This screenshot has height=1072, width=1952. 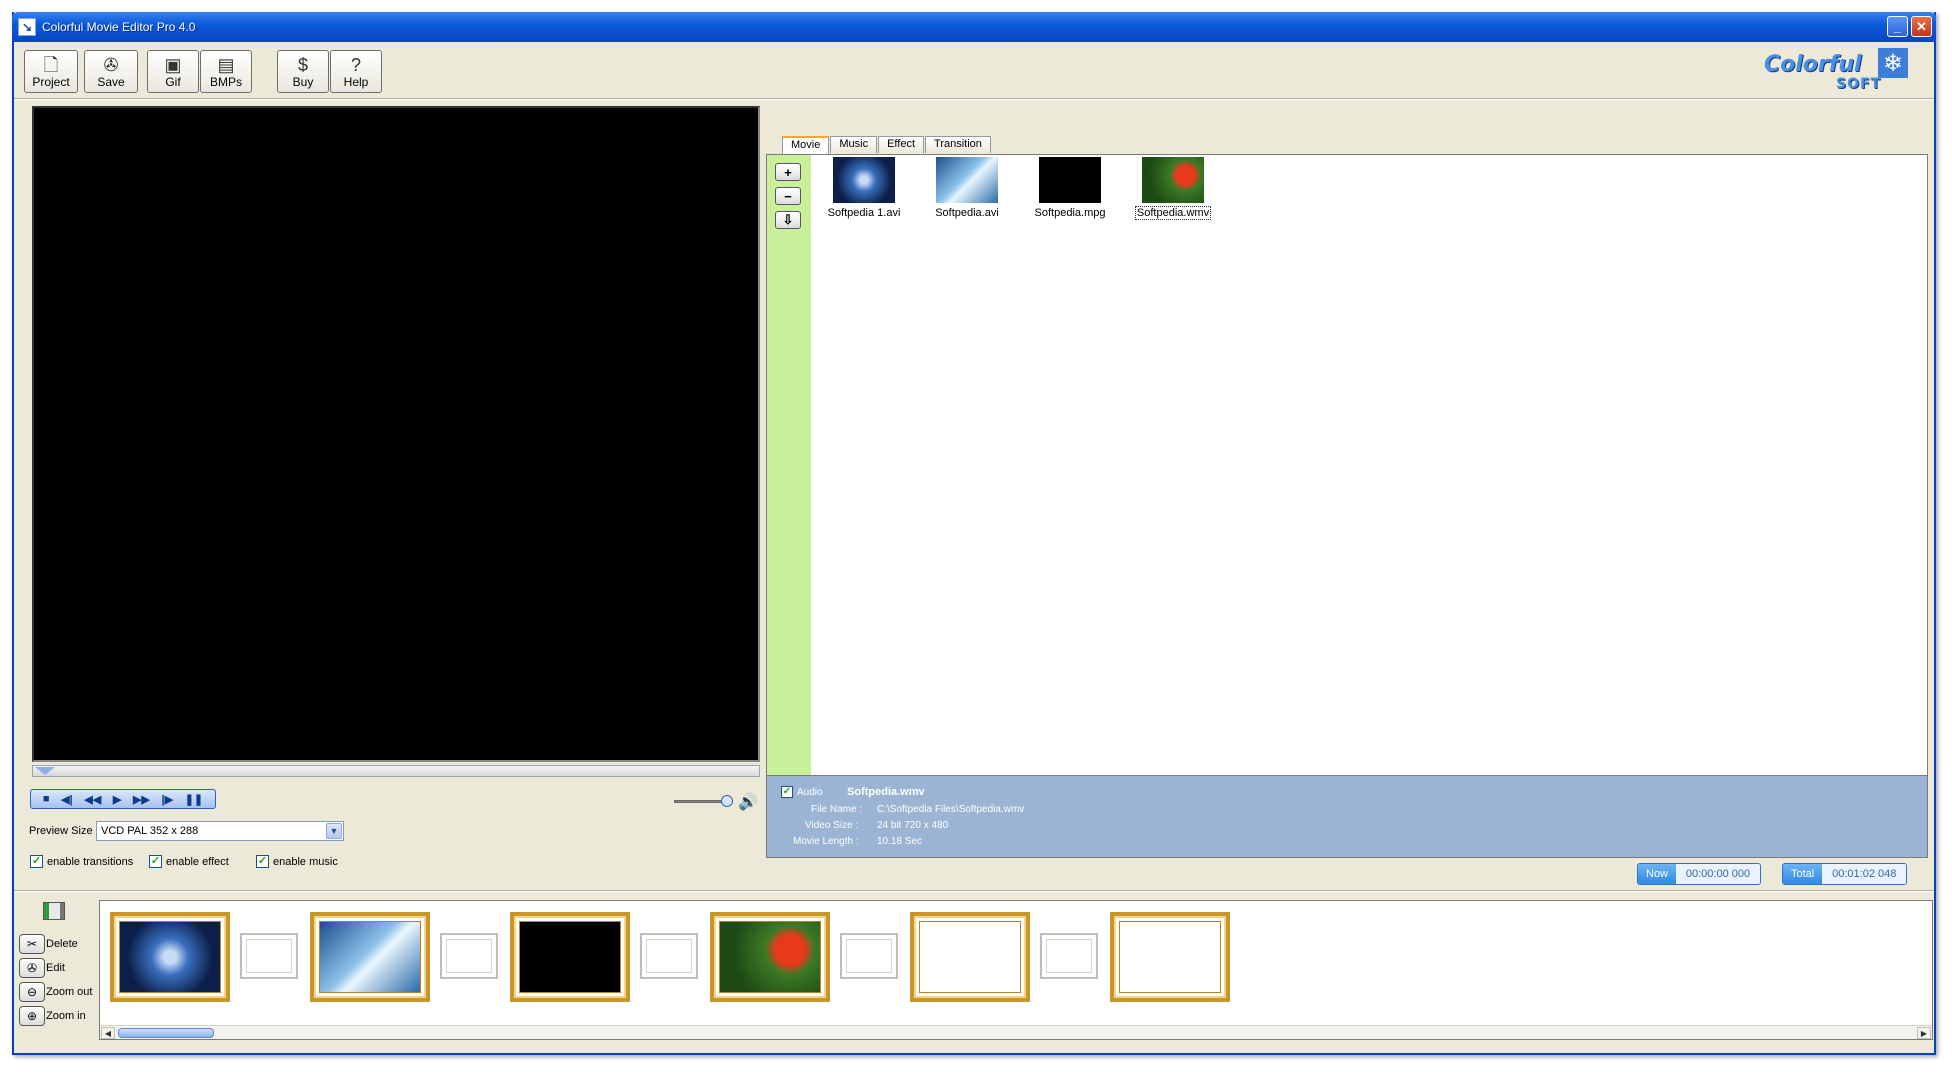 I want to click on fast-forward-icon: ▶▶, so click(x=141, y=799).